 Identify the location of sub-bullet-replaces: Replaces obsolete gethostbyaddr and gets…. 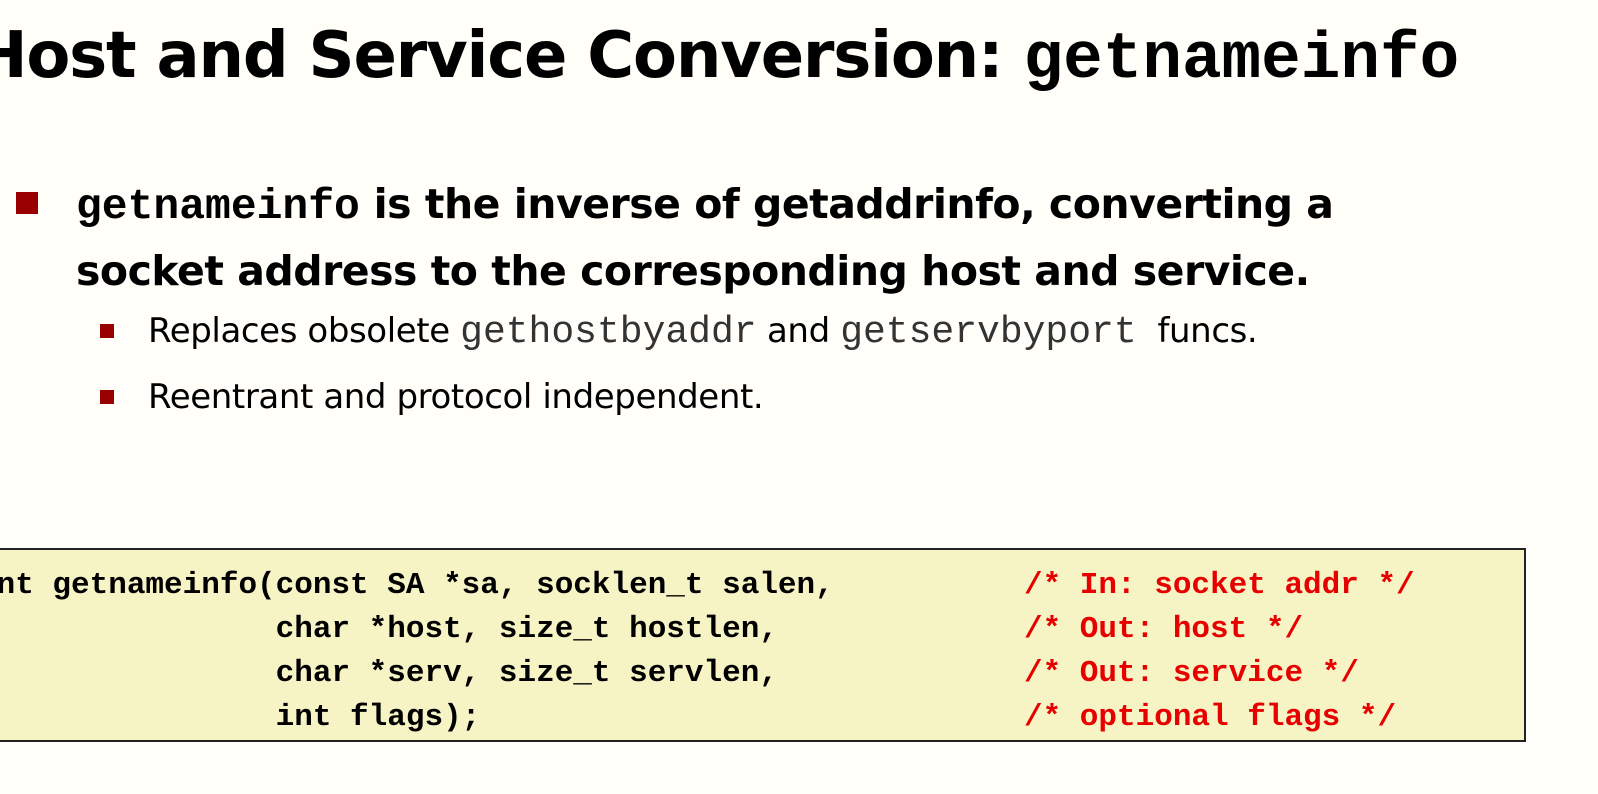
(840, 332).